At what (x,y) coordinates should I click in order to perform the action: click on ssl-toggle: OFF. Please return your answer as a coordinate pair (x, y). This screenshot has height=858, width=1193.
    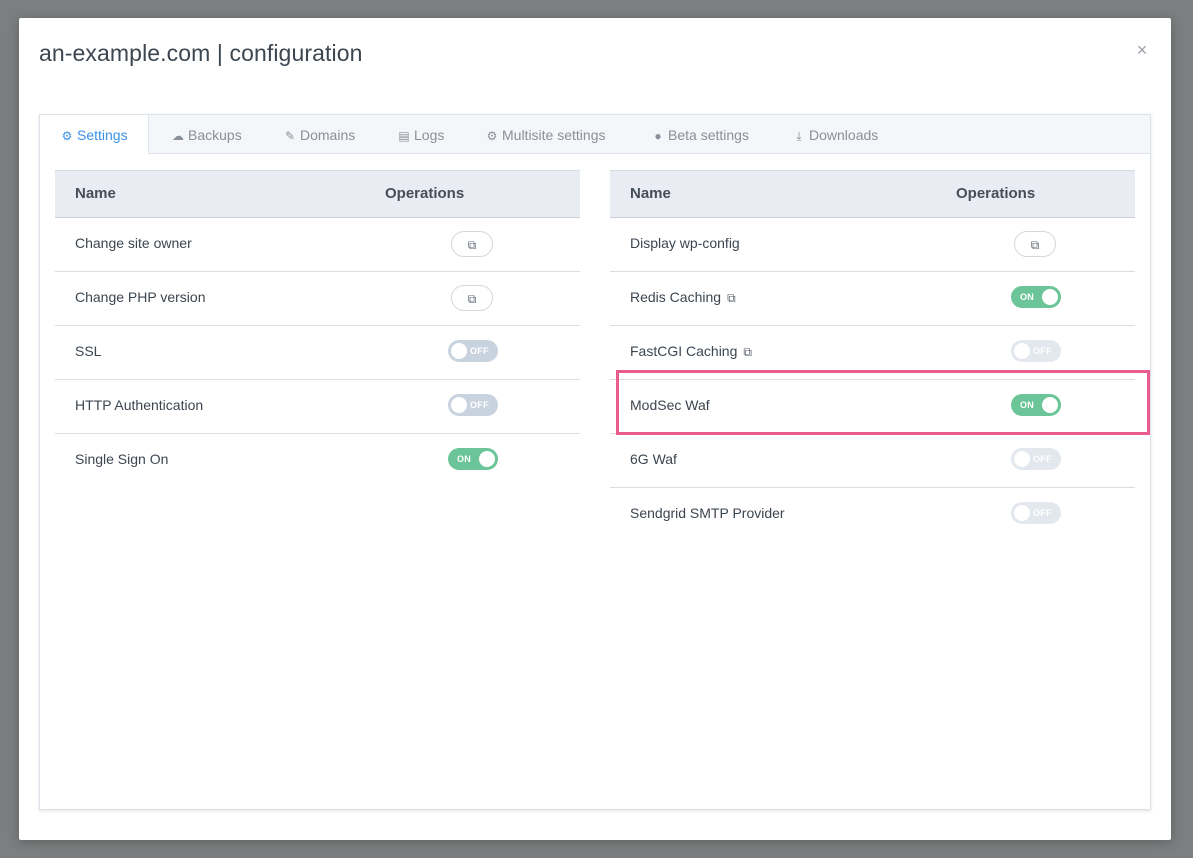
    Looking at the image, I should click on (473, 351).